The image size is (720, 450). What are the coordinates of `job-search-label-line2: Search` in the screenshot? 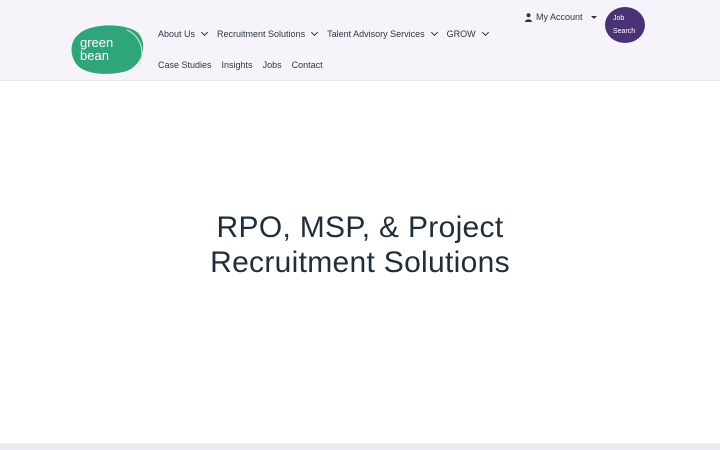 It's located at (624, 31).